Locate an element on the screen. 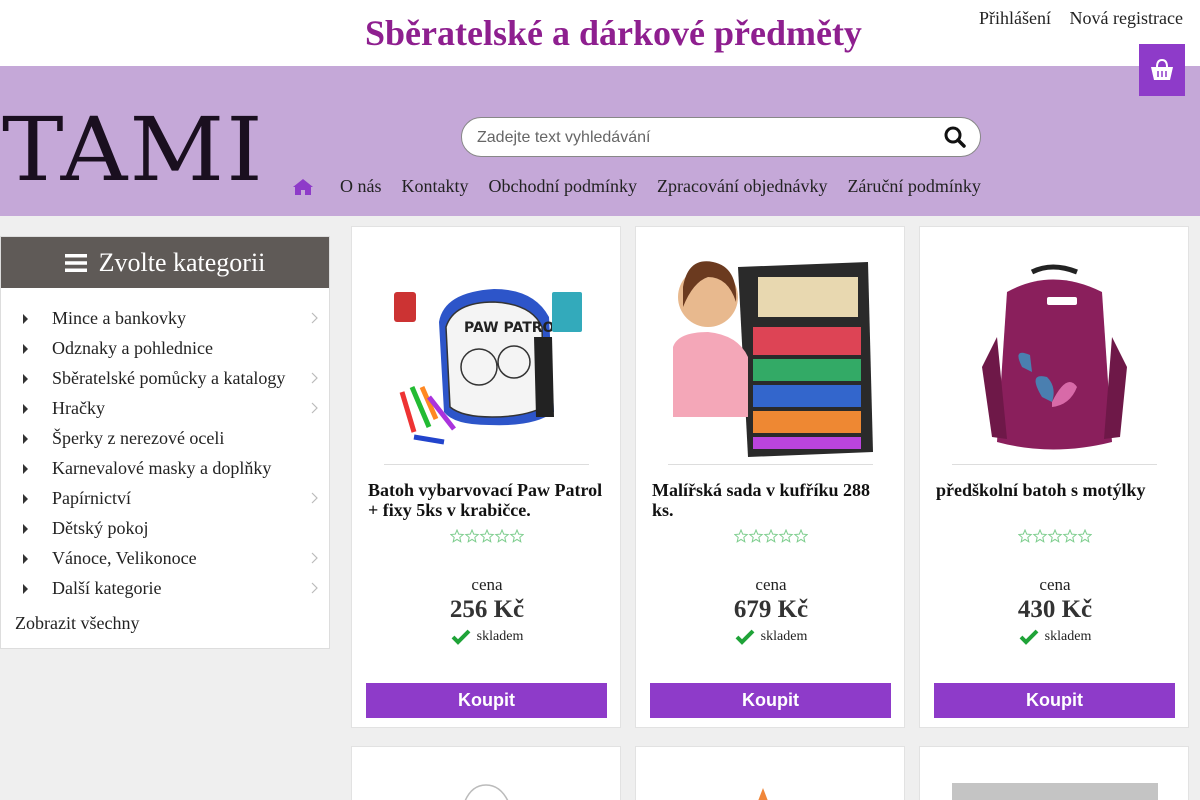 The image size is (1200, 800). nav-order-processing: Zpracování objednávky is located at coordinates (742, 186).